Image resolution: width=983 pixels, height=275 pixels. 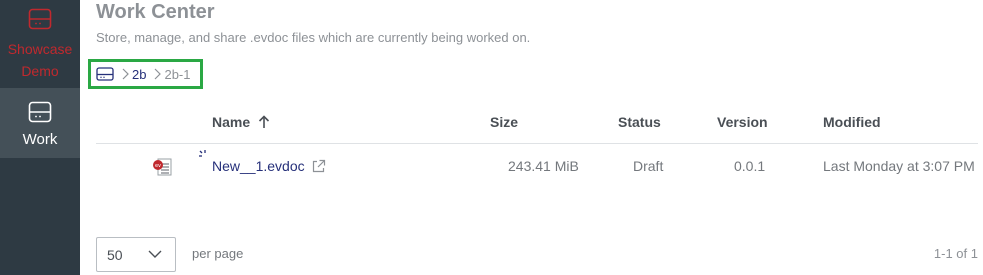 What do you see at coordinates (742, 122) in the screenshot?
I see `column-header-version: Version` at bounding box center [742, 122].